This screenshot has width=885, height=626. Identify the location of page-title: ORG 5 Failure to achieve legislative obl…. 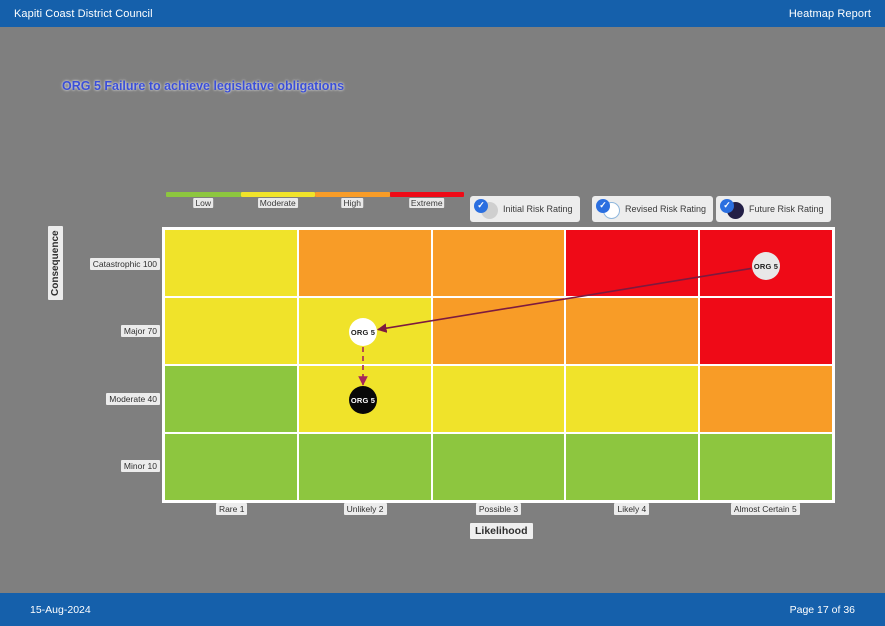
(203, 86).